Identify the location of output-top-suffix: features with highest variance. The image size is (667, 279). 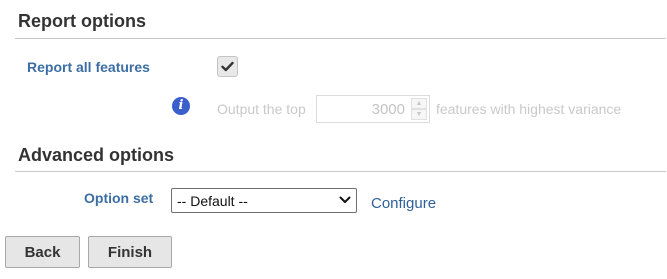
(529, 109).